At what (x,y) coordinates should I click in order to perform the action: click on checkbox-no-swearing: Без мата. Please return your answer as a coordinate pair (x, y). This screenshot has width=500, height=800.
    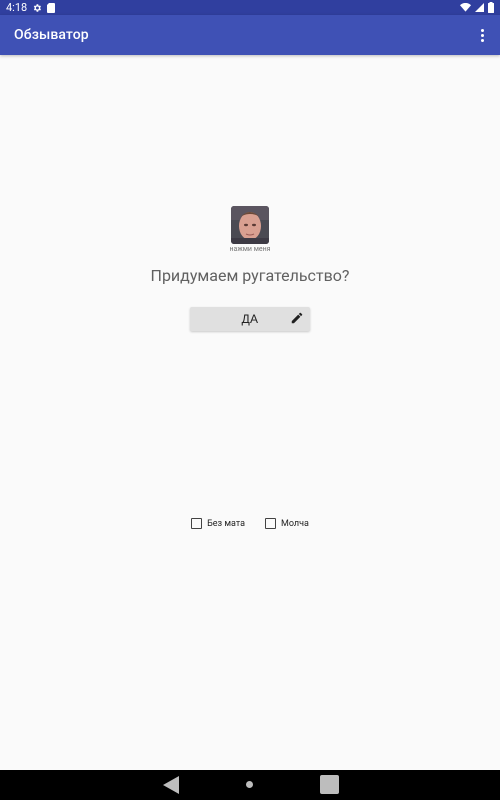
    Looking at the image, I should click on (218, 523).